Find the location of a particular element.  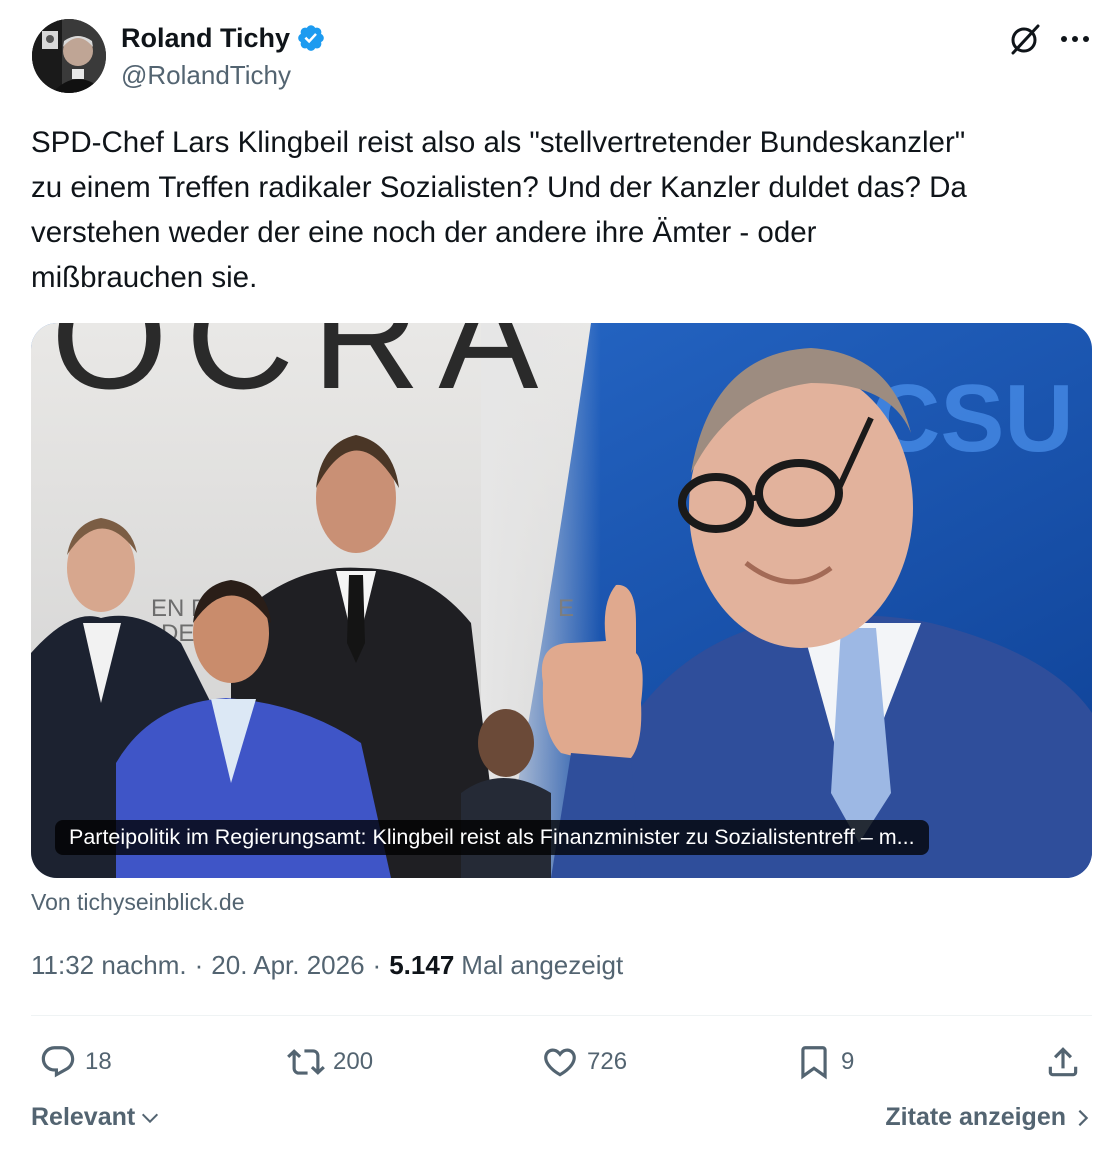

grok-button is located at coordinates (1025, 39).